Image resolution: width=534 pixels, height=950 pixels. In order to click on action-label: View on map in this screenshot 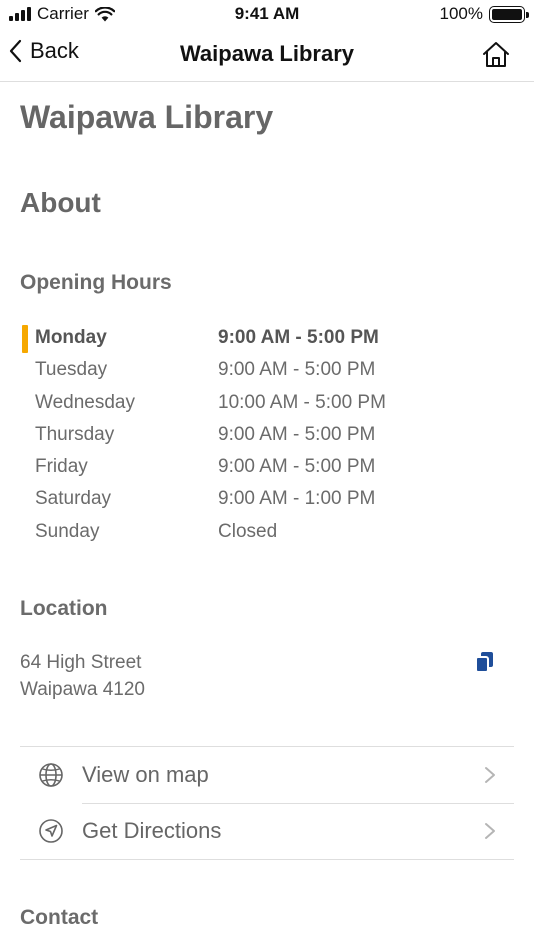, I will do `click(145, 774)`.